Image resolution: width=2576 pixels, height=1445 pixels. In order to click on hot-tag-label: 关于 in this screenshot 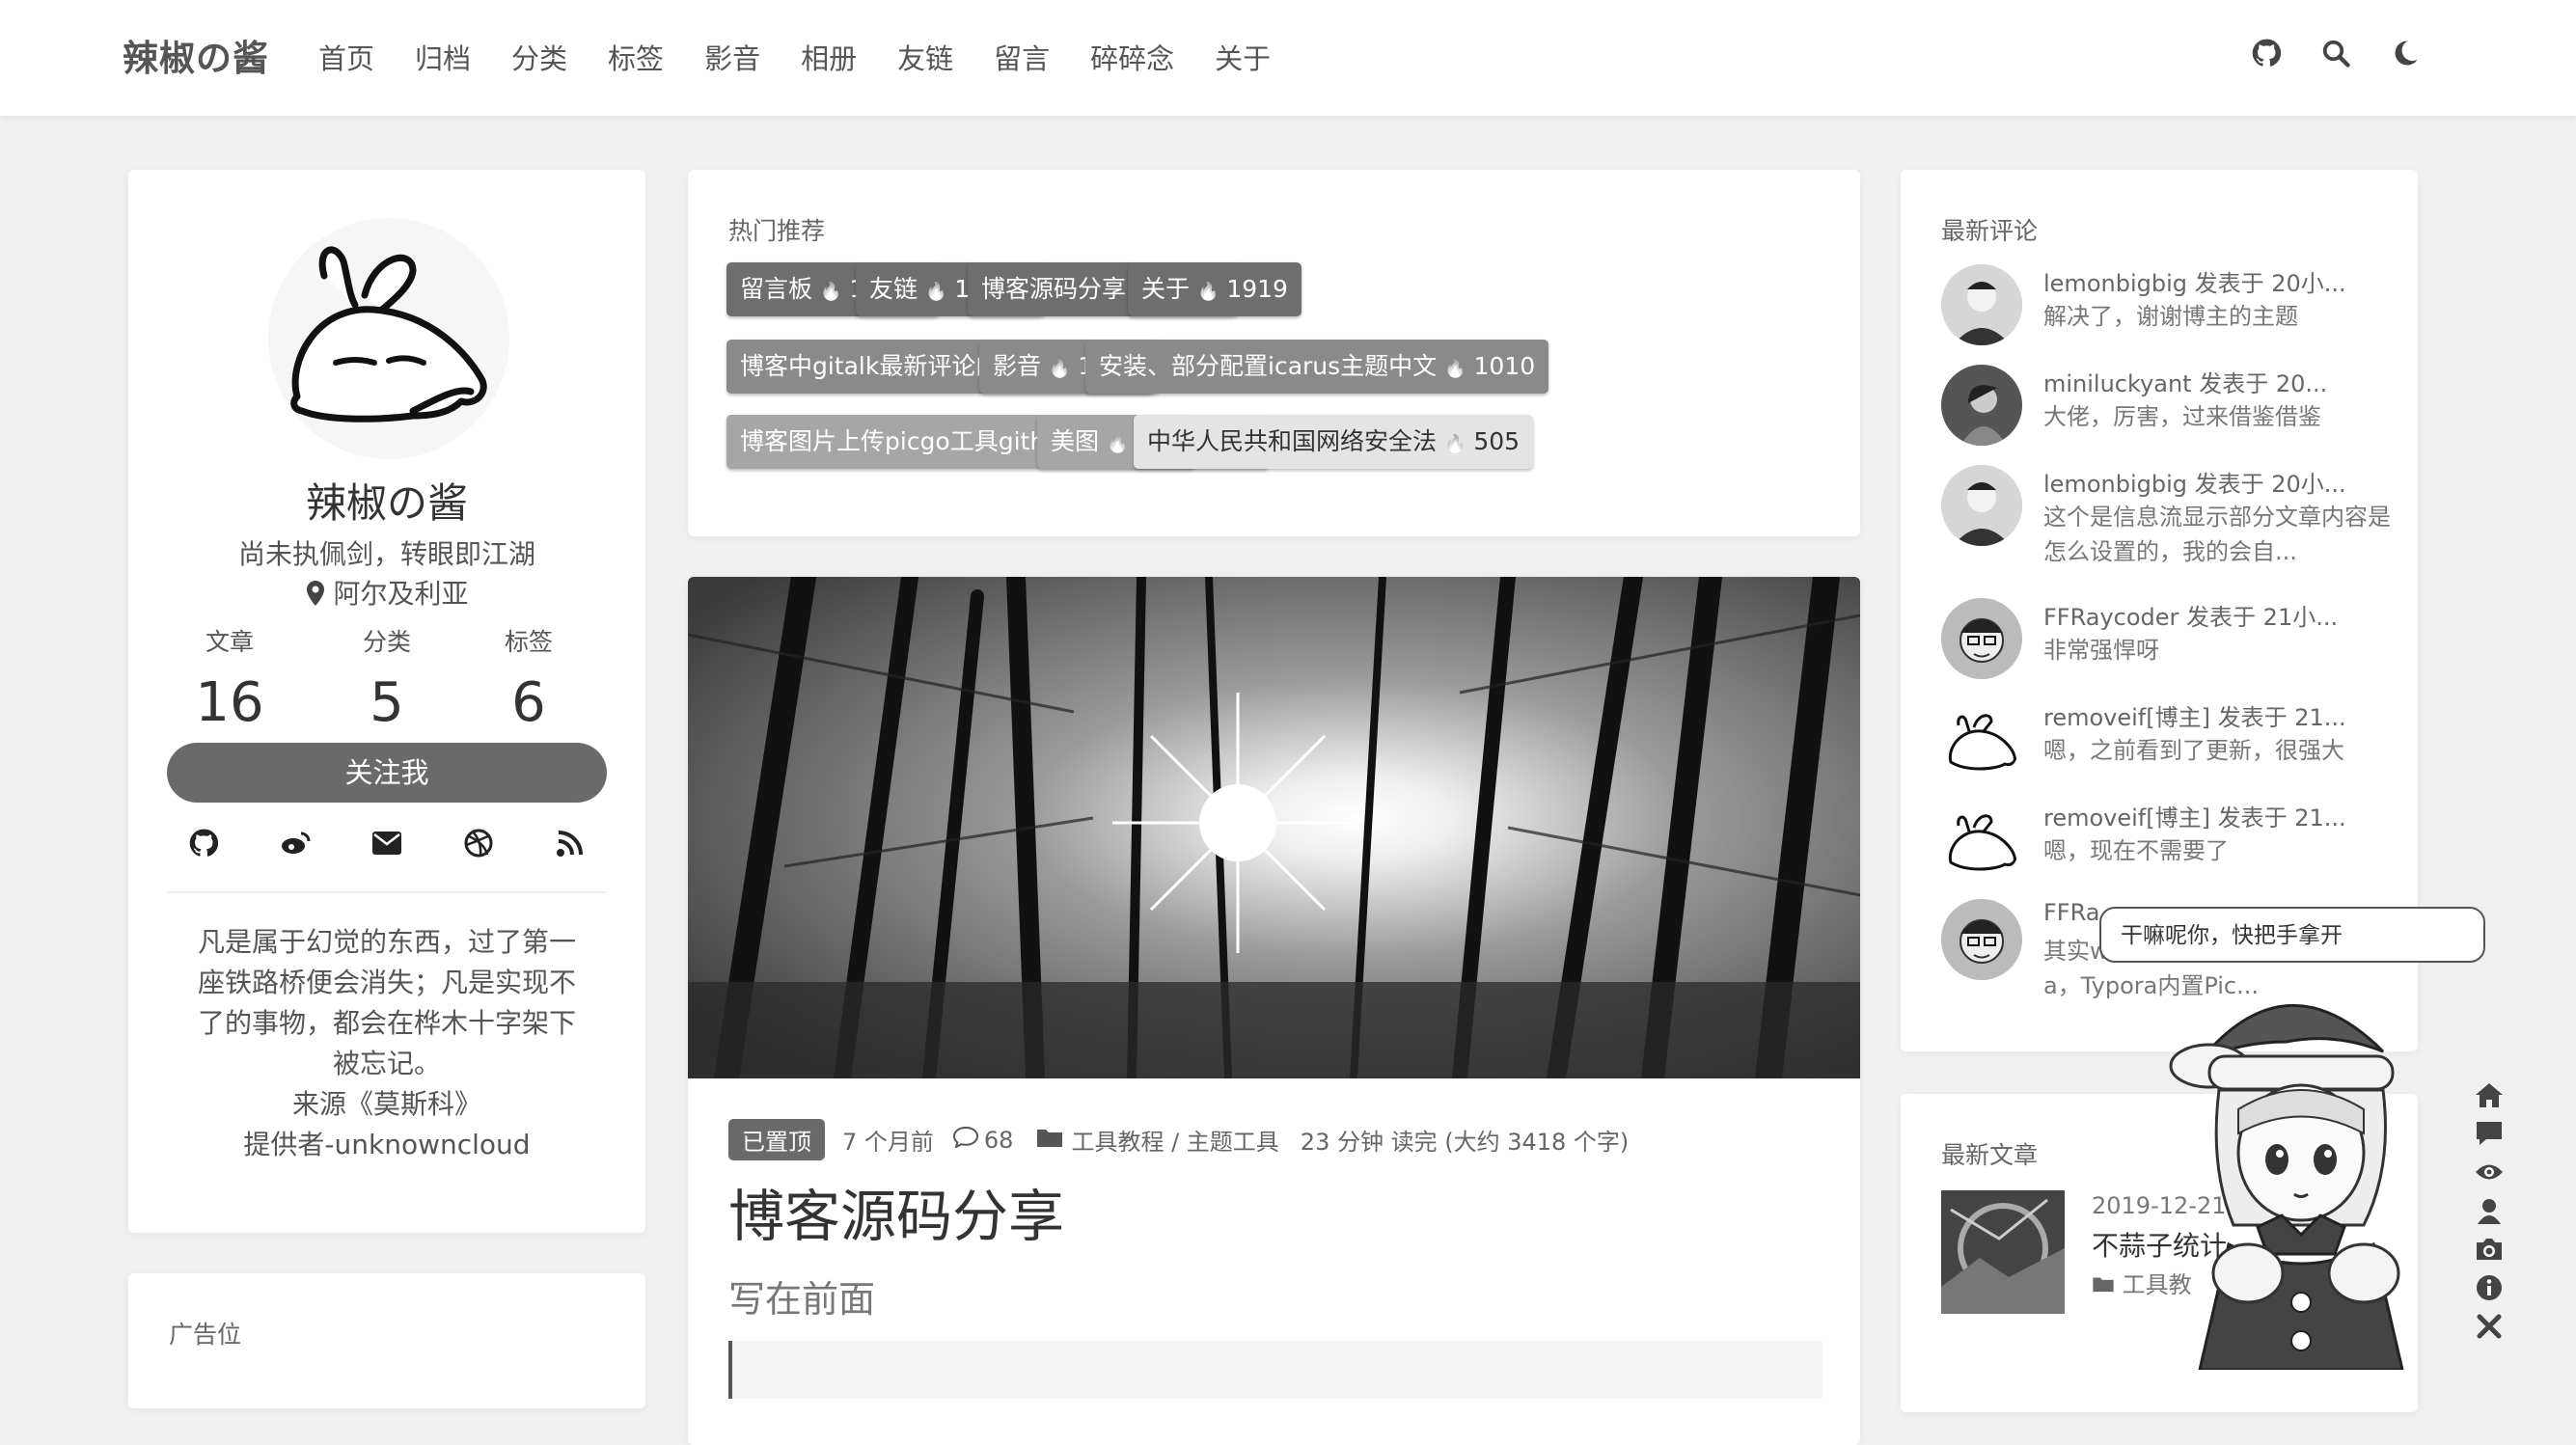, I will do `click(1169, 289)`.